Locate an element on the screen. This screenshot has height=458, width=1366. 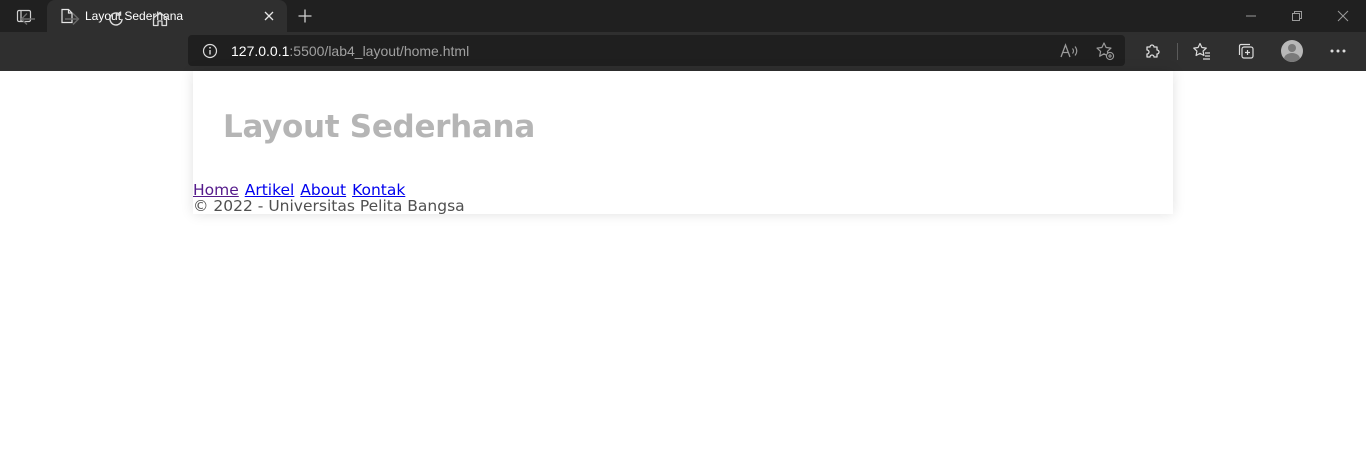
url-path: :5500/lab4_layout/home.html is located at coordinates (379, 50).